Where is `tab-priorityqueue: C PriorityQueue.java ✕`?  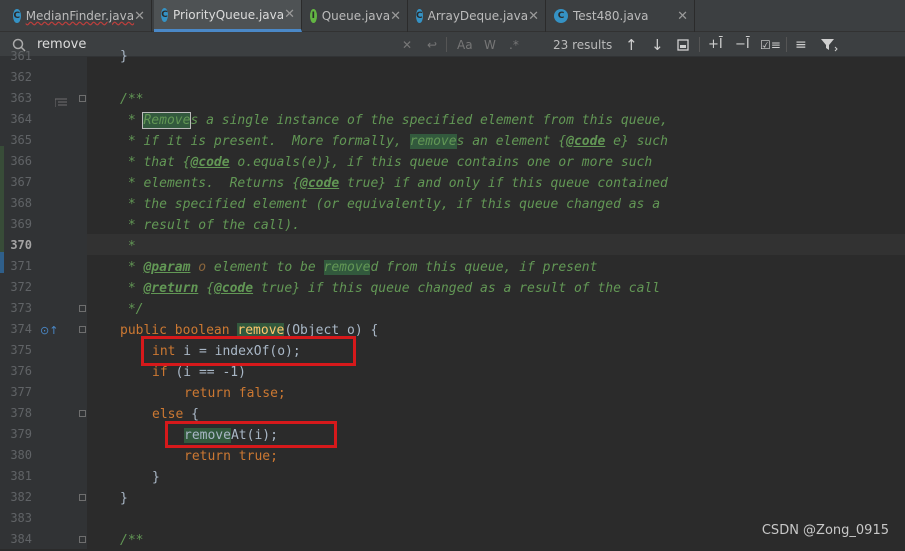 tab-priorityqueue: C PriorityQueue.java ✕ is located at coordinates (228, 16).